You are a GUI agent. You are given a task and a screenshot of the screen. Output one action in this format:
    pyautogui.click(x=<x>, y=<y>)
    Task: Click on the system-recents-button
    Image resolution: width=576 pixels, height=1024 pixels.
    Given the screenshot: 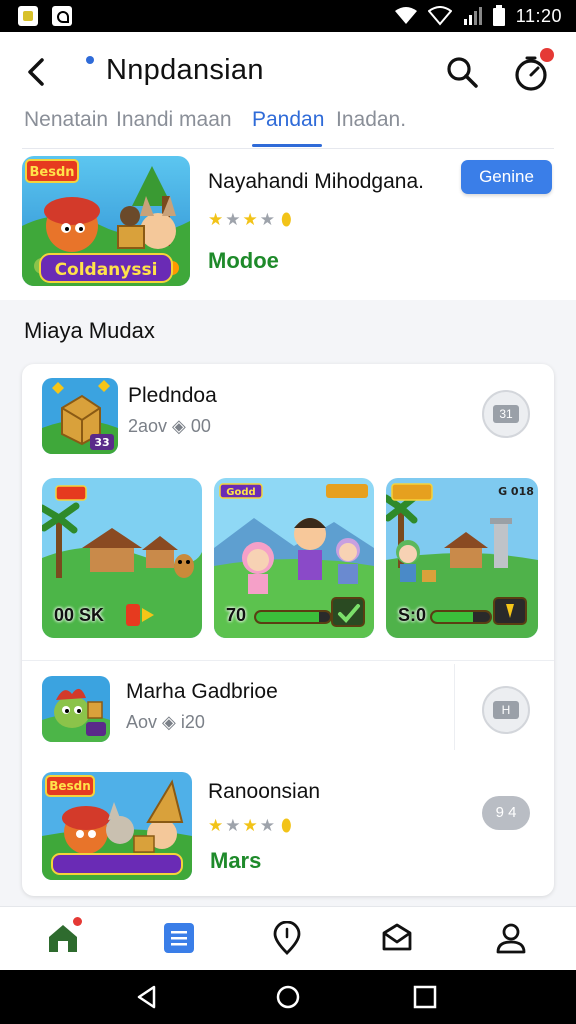 What is the action you would take?
    pyautogui.click(x=425, y=997)
    